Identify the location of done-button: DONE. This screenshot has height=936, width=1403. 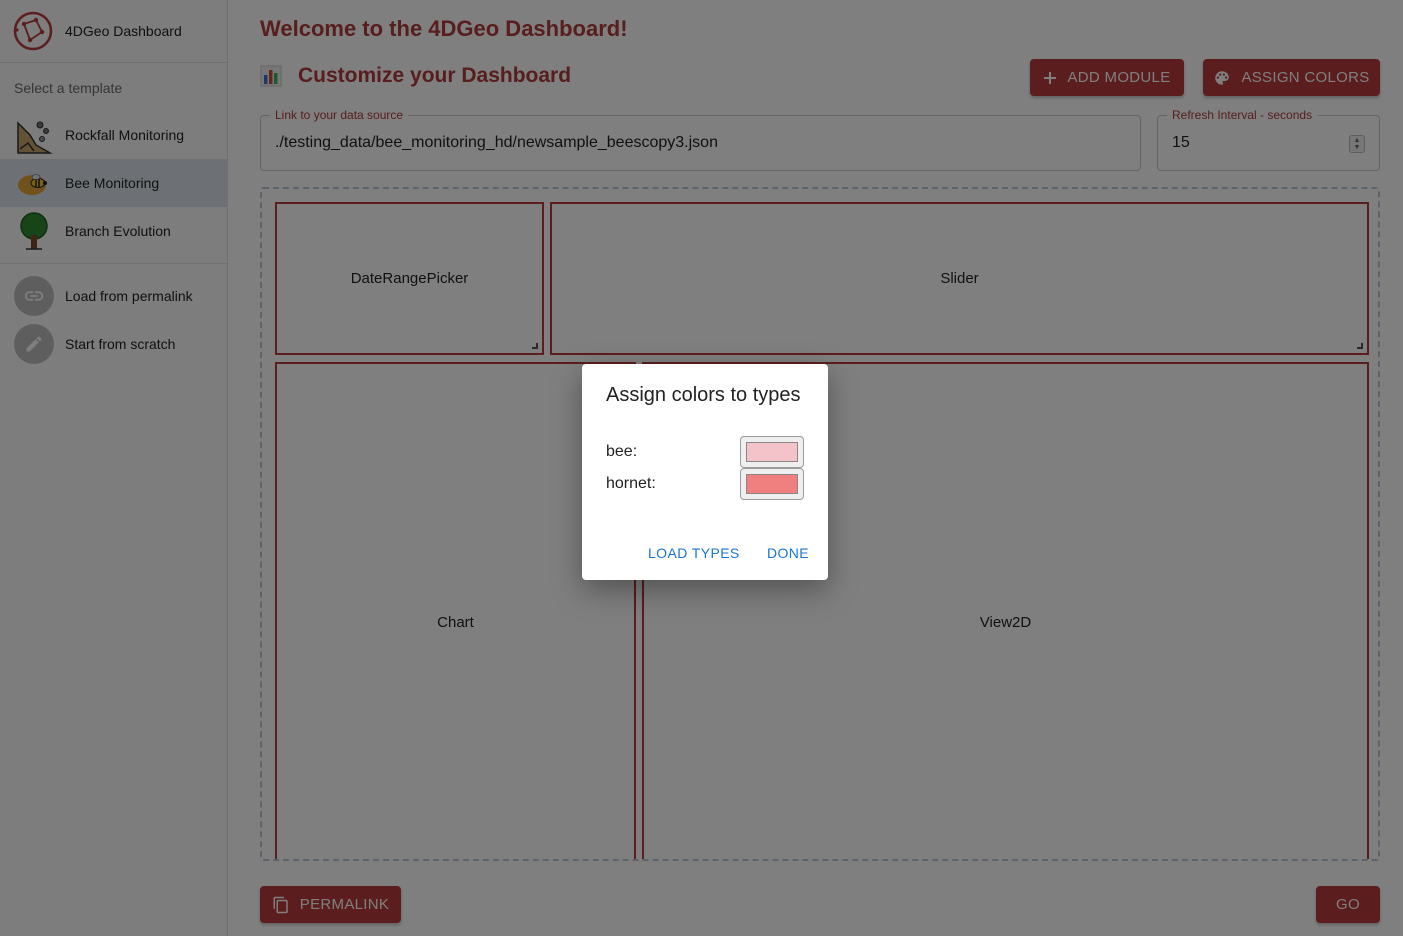
(788, 553).